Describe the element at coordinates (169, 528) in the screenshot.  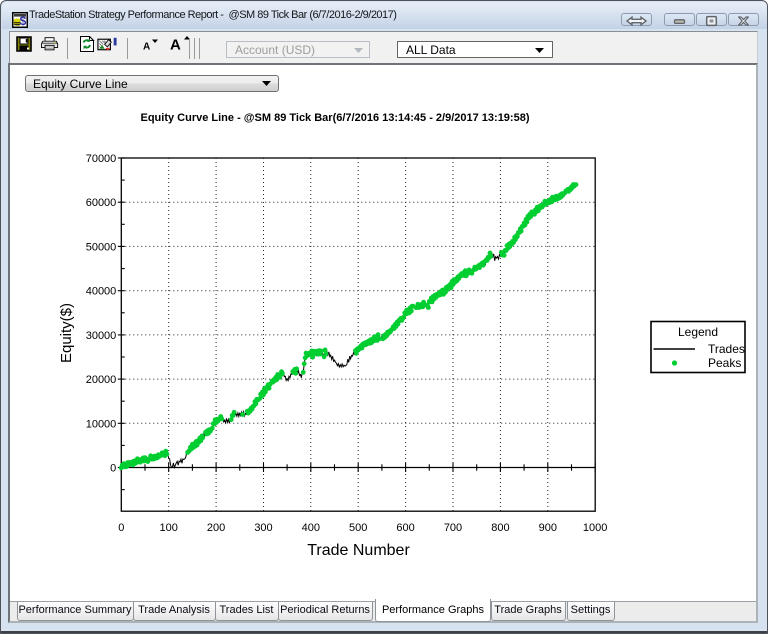
I see `svg-text: 100` at that location.